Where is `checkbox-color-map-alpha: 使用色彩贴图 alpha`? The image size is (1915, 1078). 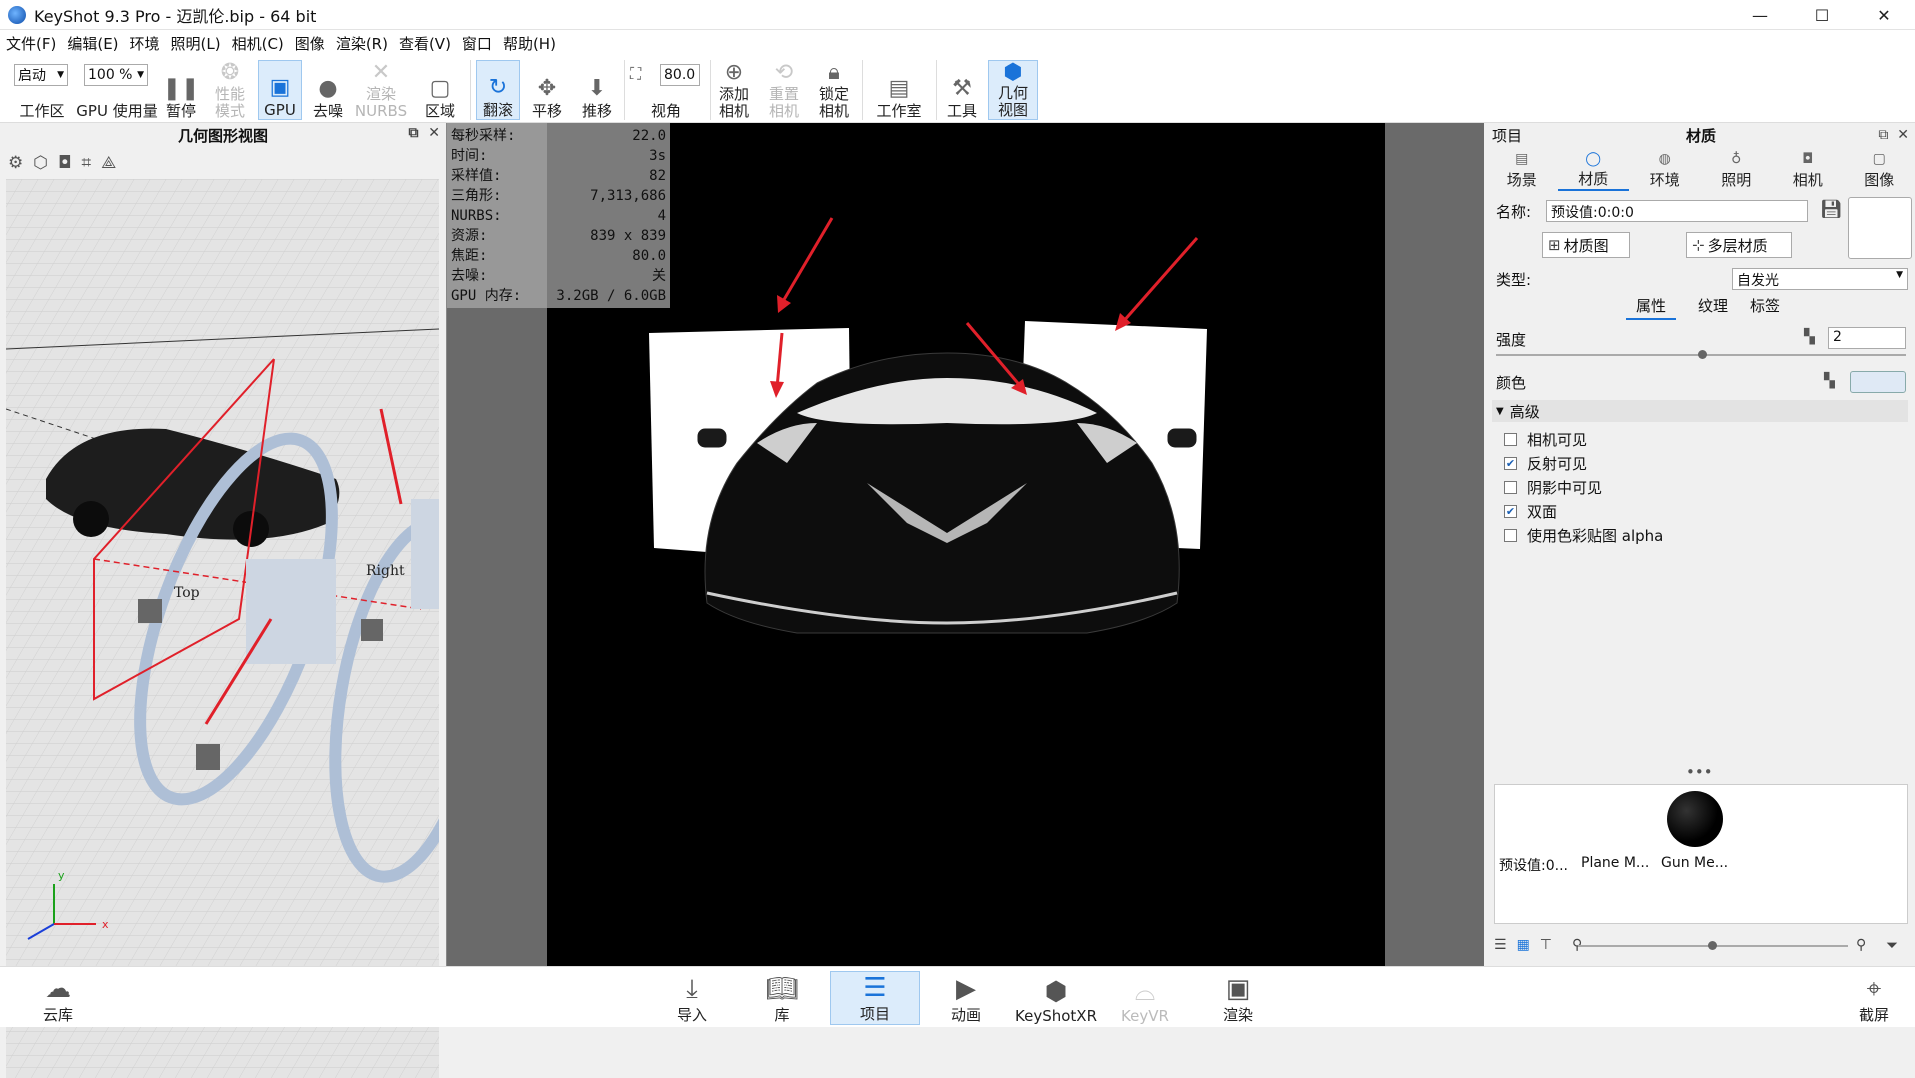 checkbox-color-map-alpha: 使用色彩贴图 alpha is located at coordinates (1583, 535).